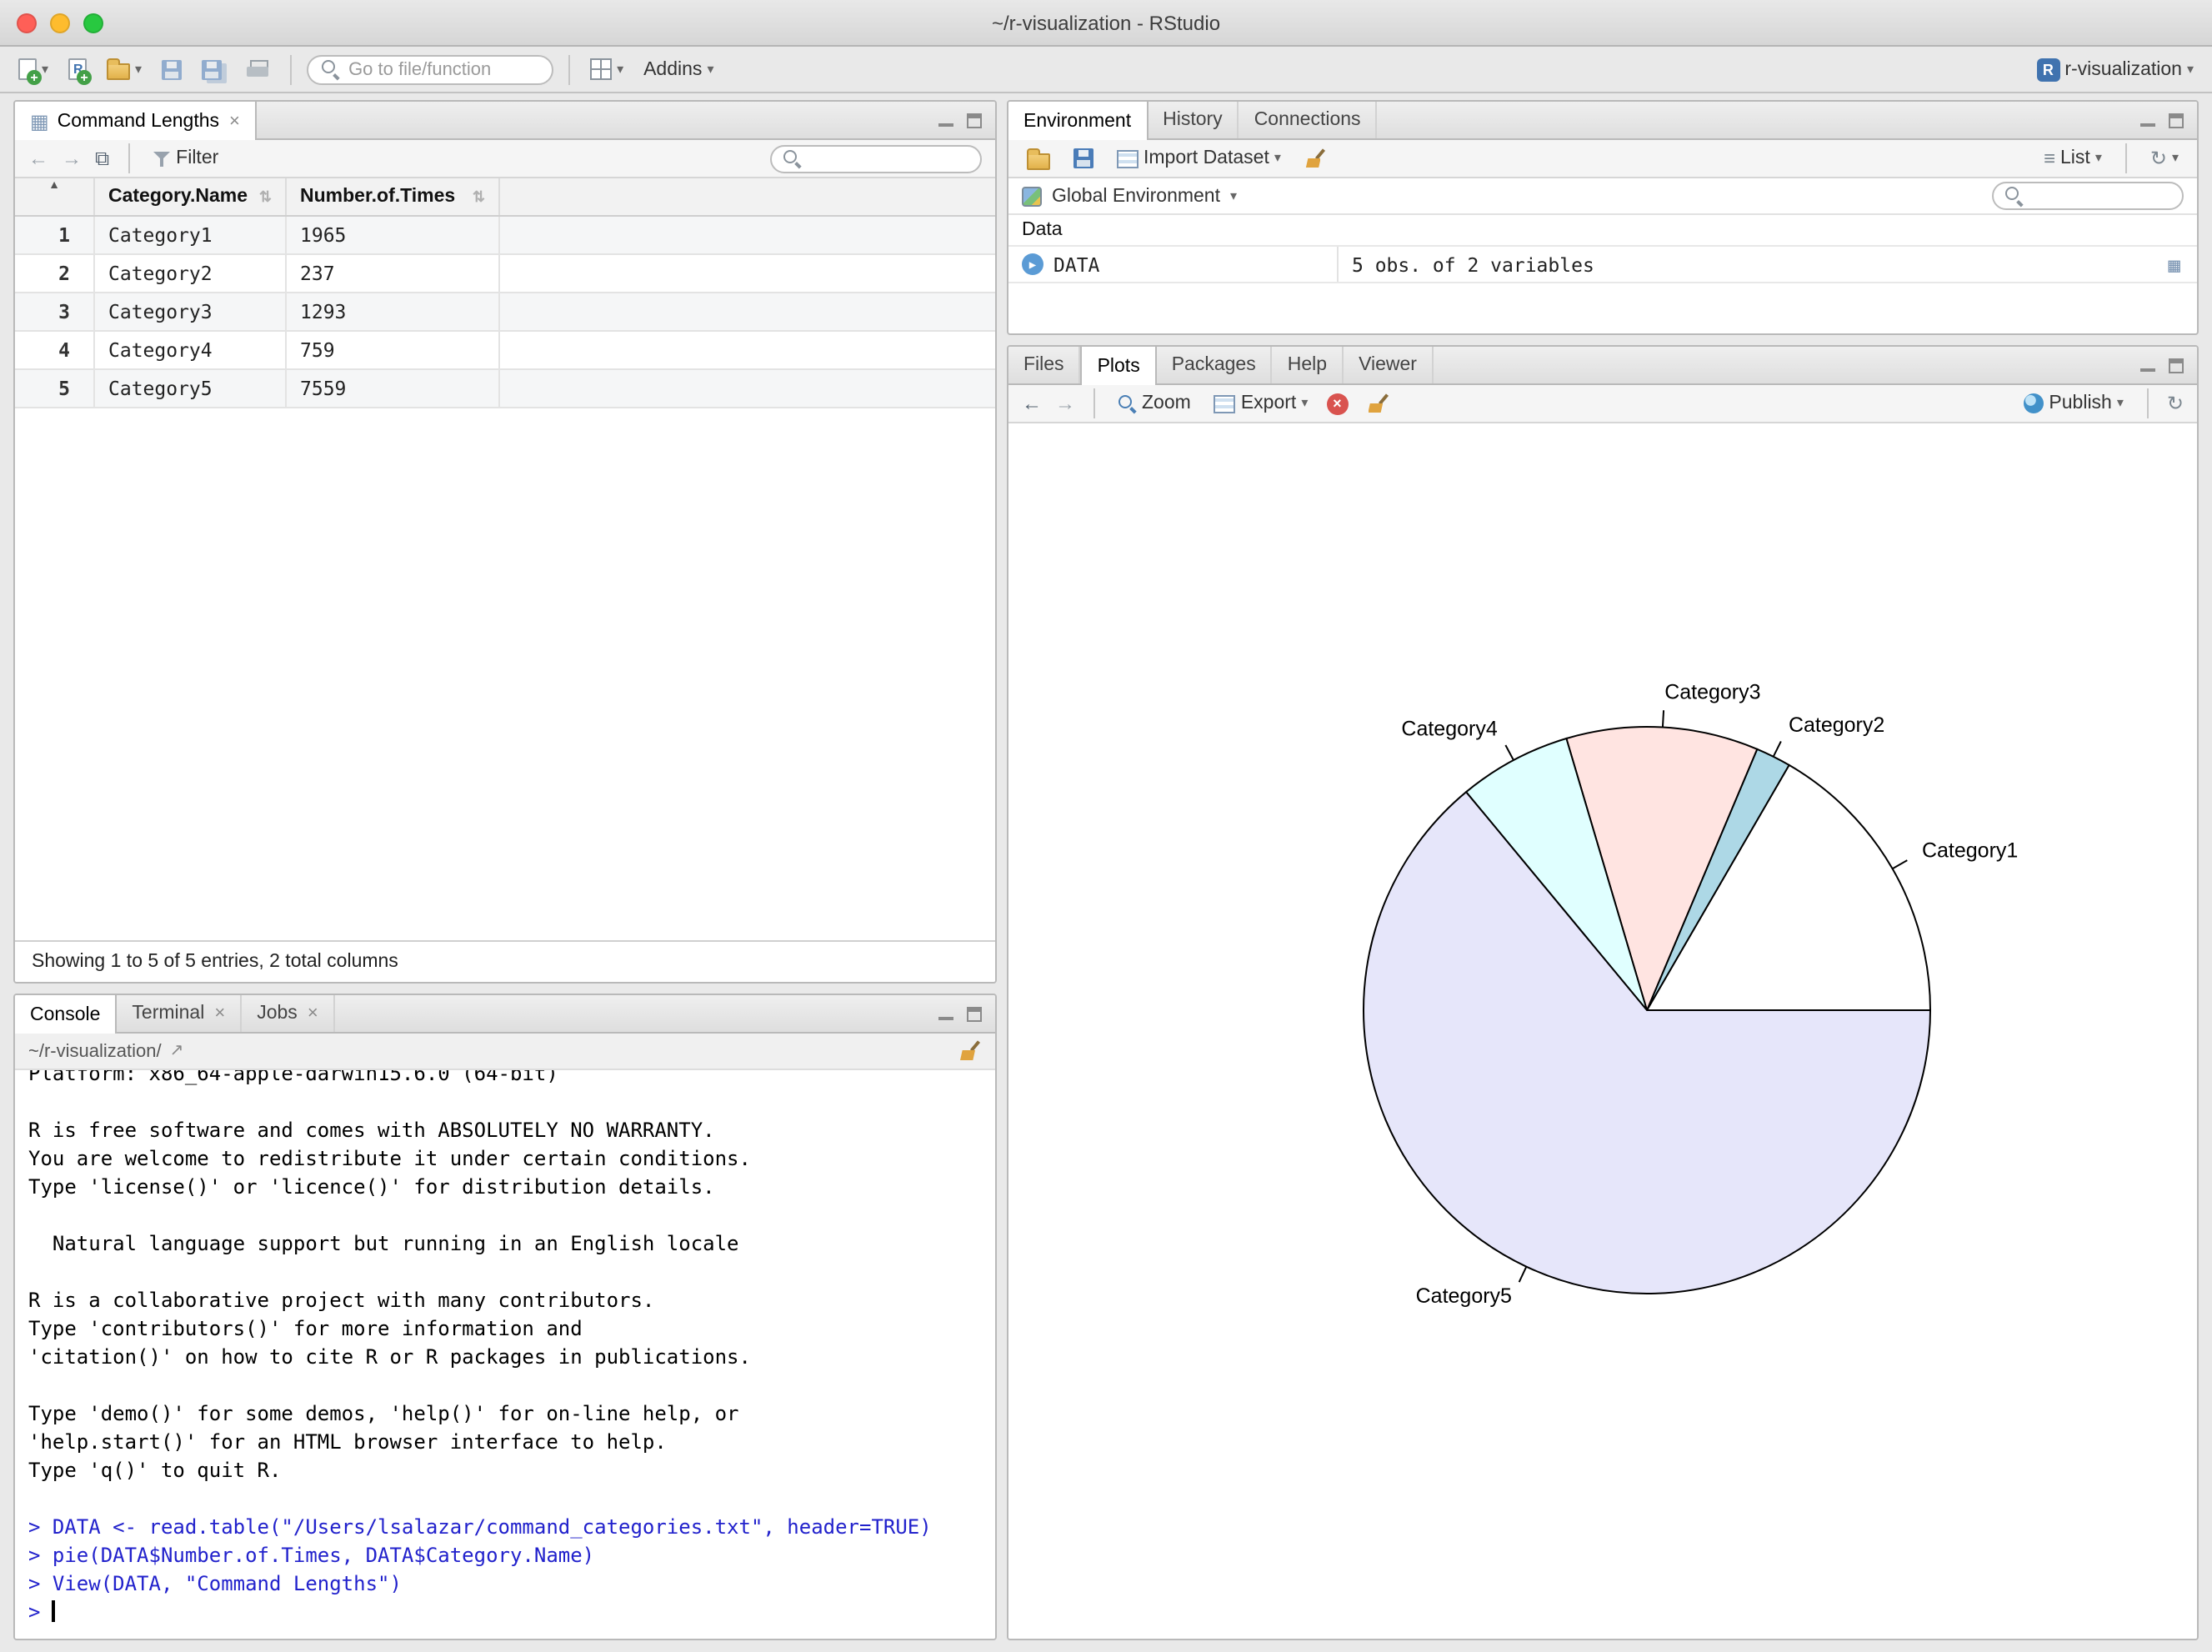 This screenshot has height=1652, width=2212. I want to click on table-cell: 7559, so click(393, 388).